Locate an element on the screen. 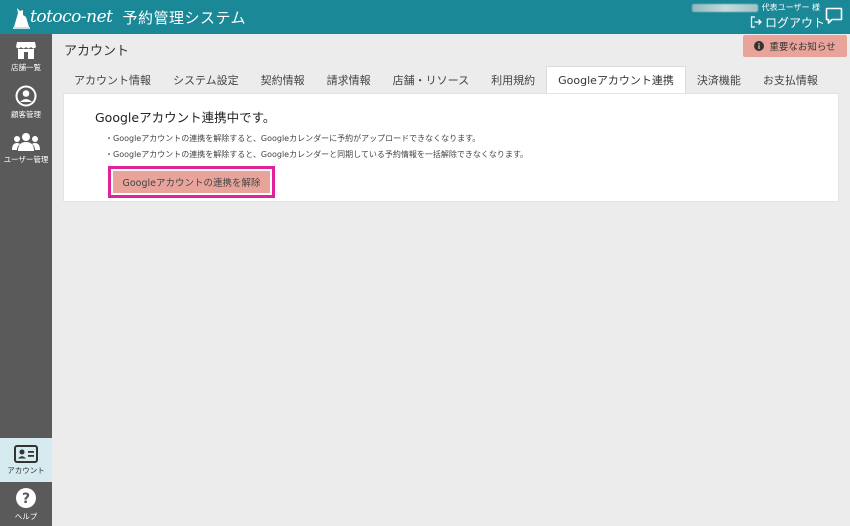 This screenshot has width=850, height=526. tab-payment-features: 決済機能 is located at coordinates (719, 79).